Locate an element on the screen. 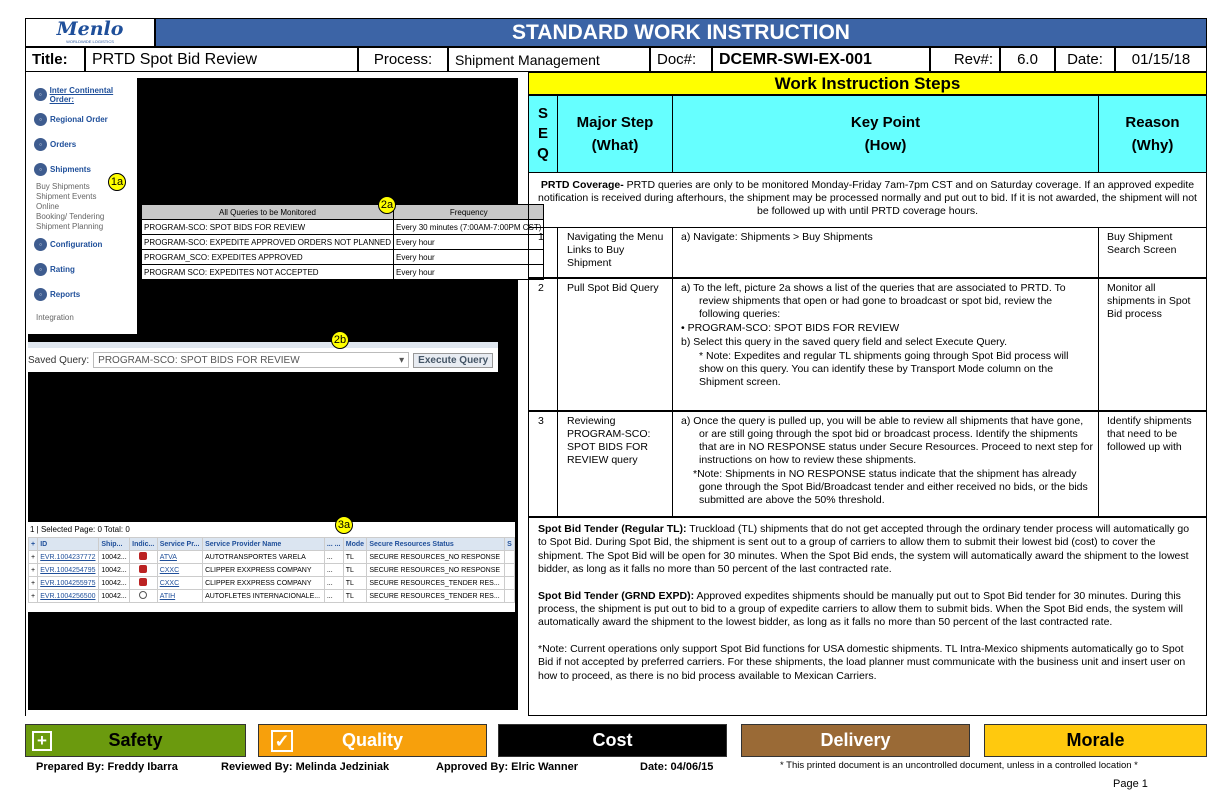  step-seq: 1 is located at coordinates (543, 252).